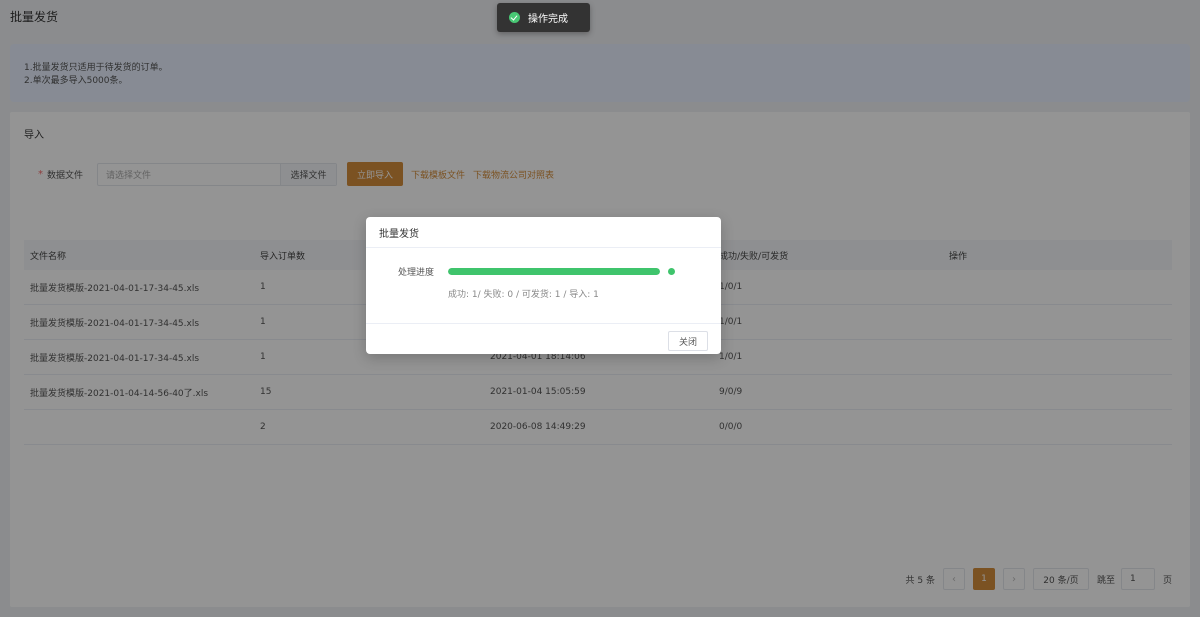  I want to click on dialog-title: 批量发货, so click(543, 232).